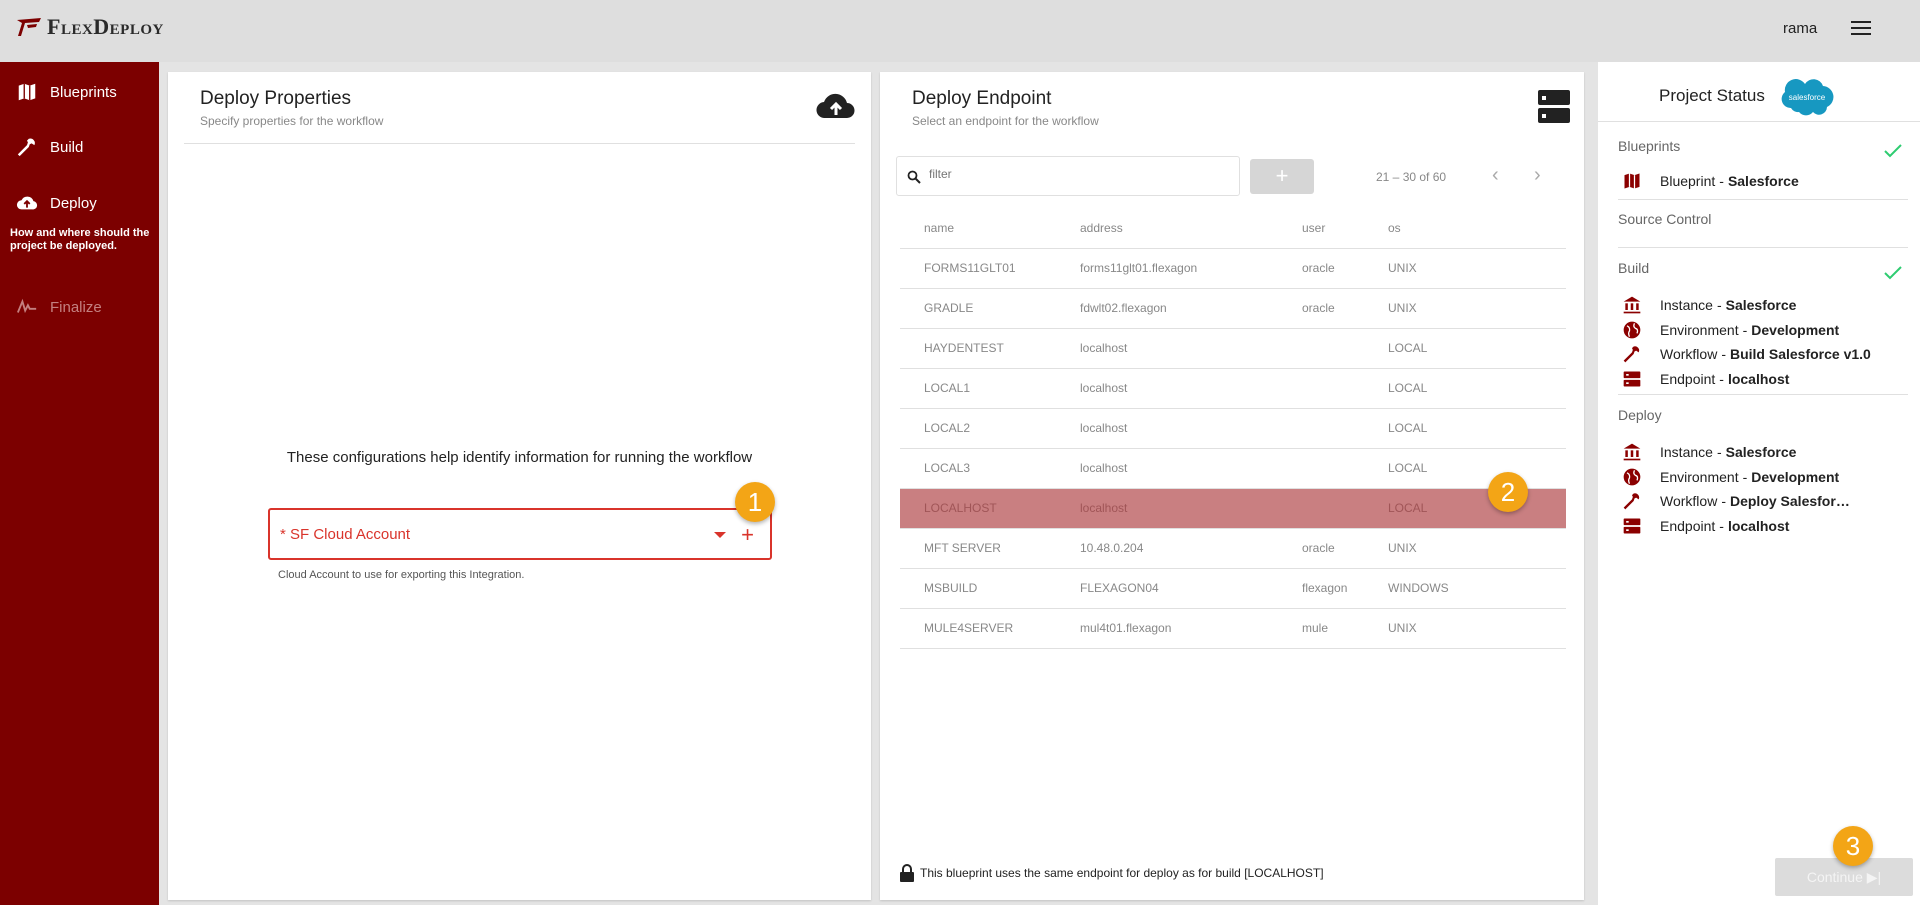 This screenshot has height=905, width=1920. I want to click on cloud-upload-icon, so click(27, 203).